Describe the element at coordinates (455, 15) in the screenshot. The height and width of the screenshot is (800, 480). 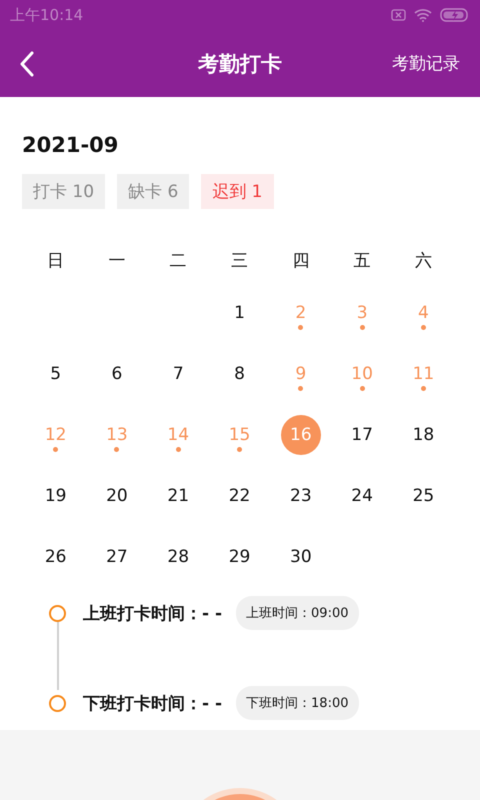
I see `battery-icon` at that location.